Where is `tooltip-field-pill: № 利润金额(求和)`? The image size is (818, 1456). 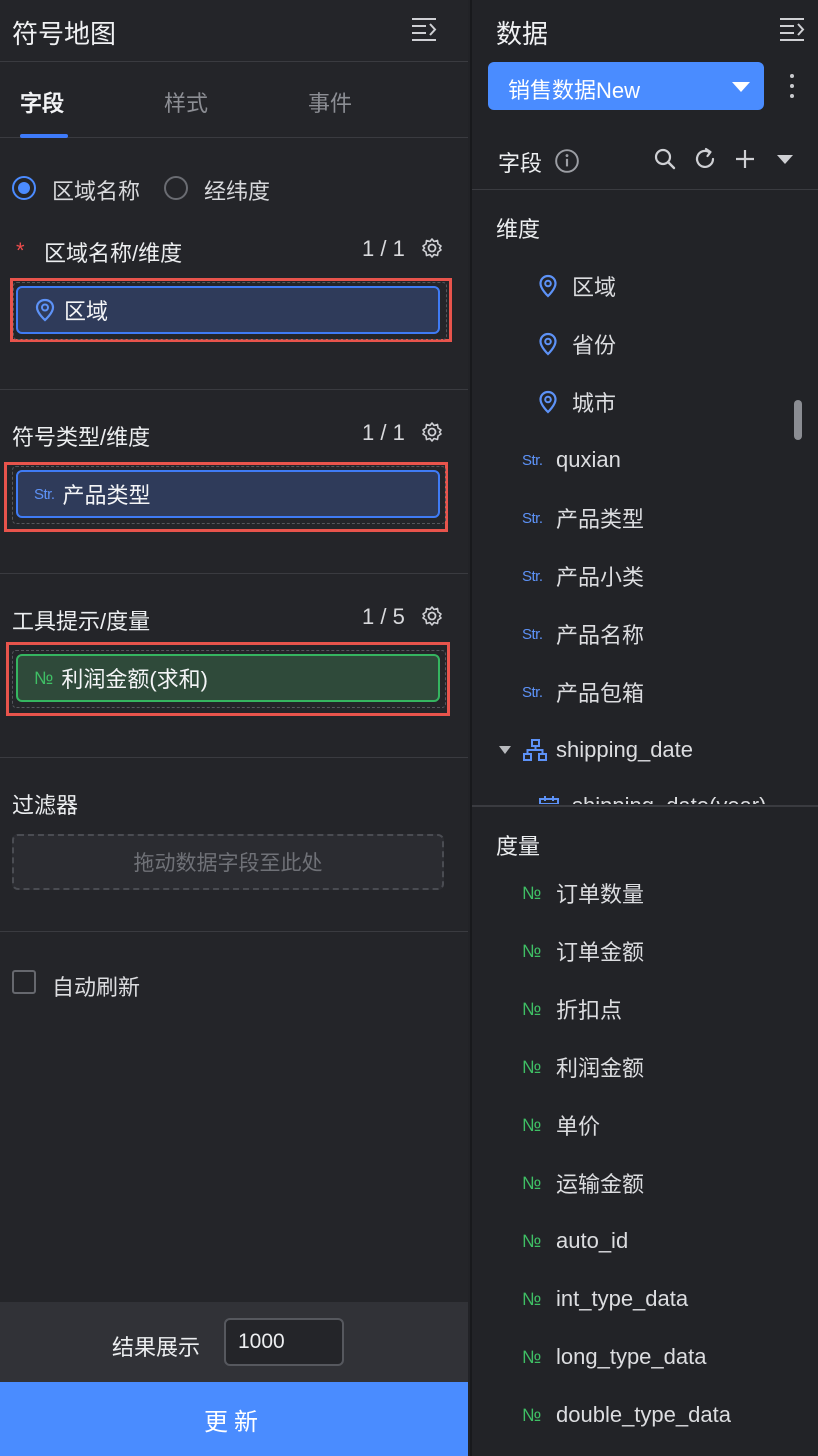
tooltip-field-pill: № 利润金额(求和) is located at coordinates (228, 678).